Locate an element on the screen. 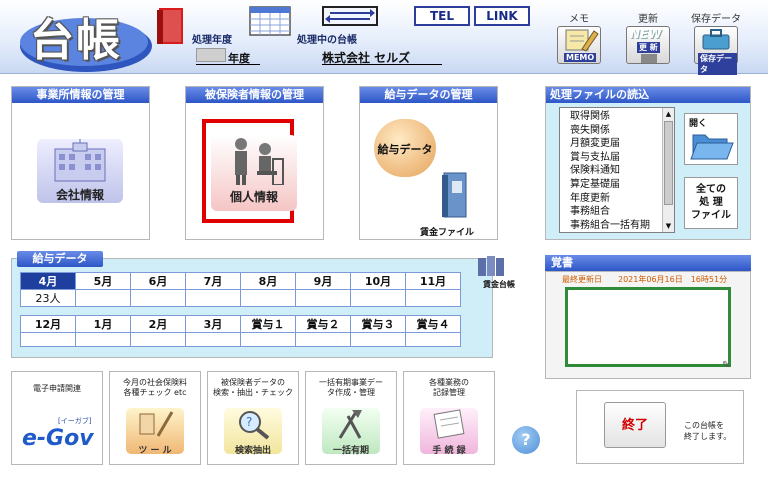  fiscal-year-field is located at coordinates (211, 55).